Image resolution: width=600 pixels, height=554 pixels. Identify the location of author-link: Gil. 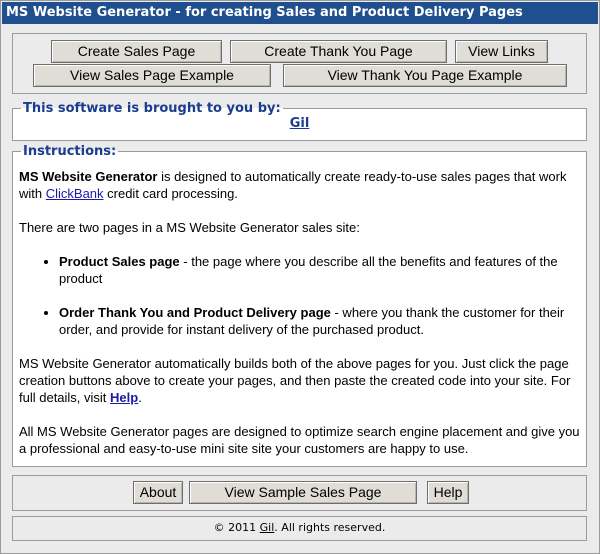
(299, 123).